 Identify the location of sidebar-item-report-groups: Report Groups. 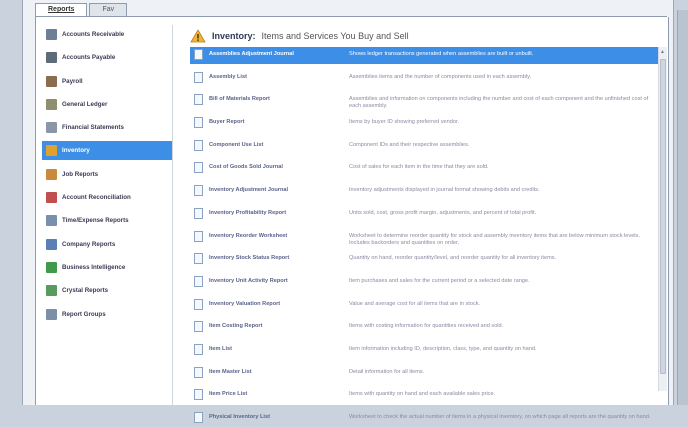
(107, 314).